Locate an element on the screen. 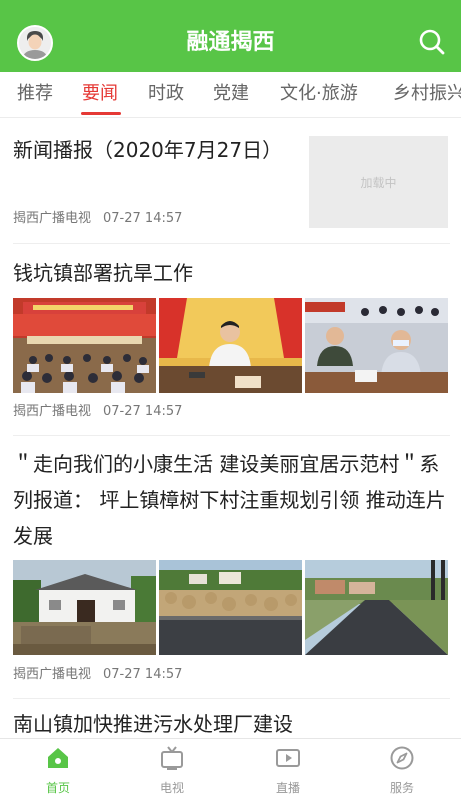 The height and width of the screenshot is (800, 461). news-item: 新闻播报（2020年7月27日） is located at coordinates (153, 150).